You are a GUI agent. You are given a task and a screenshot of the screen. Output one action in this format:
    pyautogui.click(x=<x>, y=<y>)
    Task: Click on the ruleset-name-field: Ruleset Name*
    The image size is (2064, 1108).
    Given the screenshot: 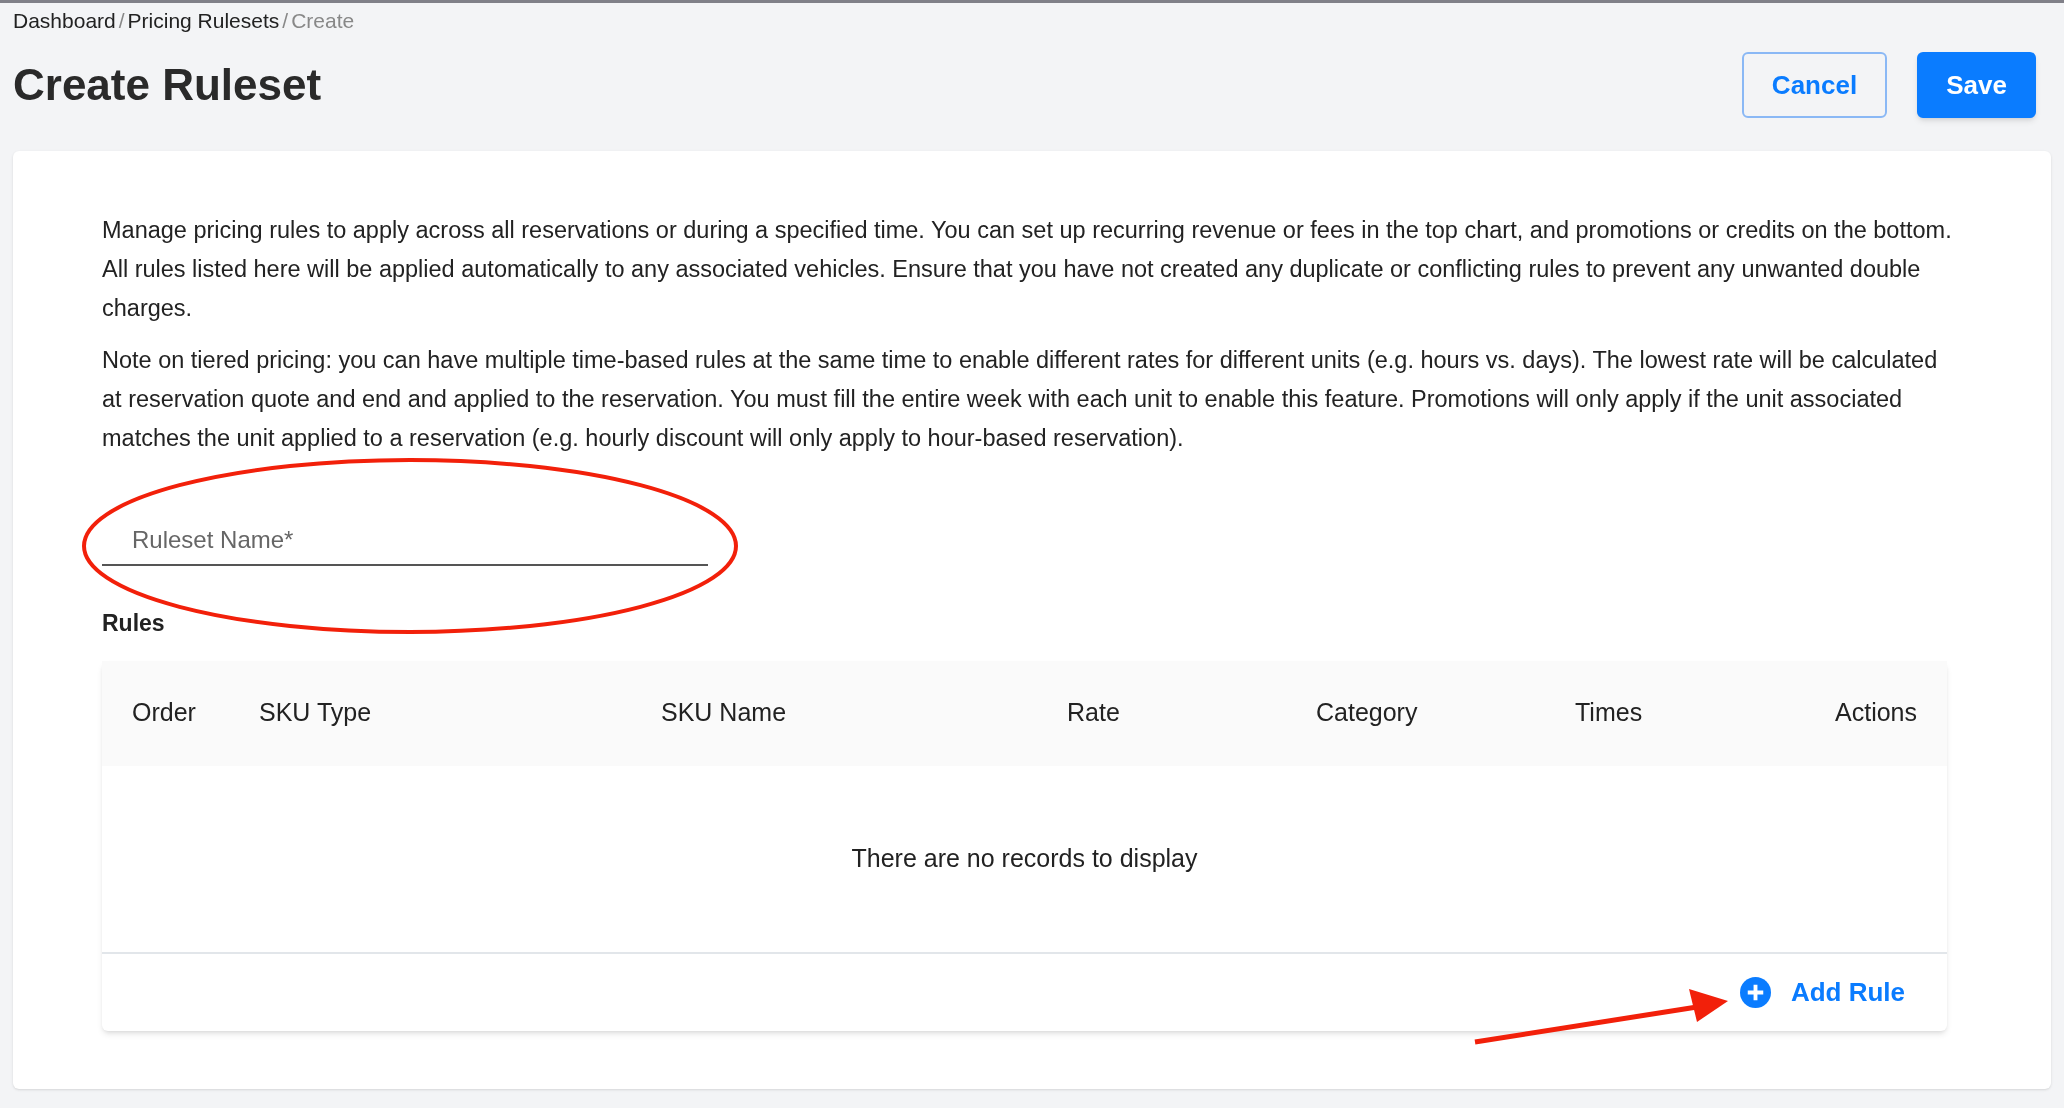 What is the action you would take?
    pyautogui.click(x=405, y=541)
    